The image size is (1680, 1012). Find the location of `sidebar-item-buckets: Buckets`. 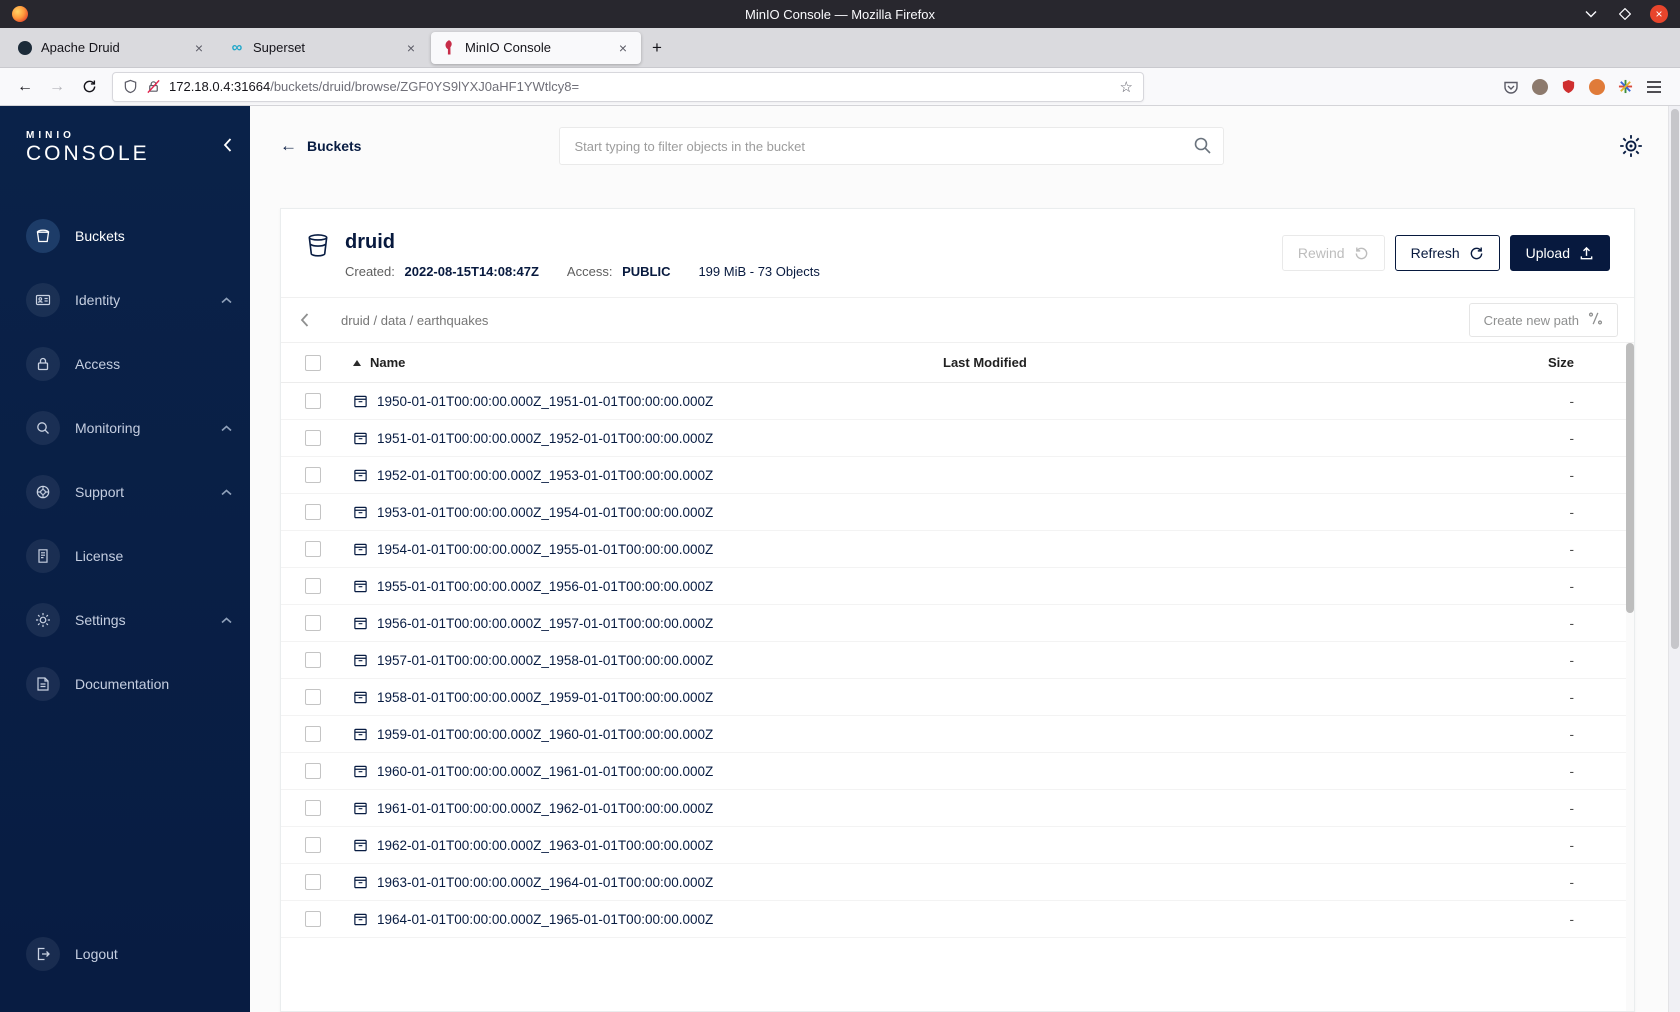

sidebar-item-buckets: Buckets is located at coordinates (125, 236).